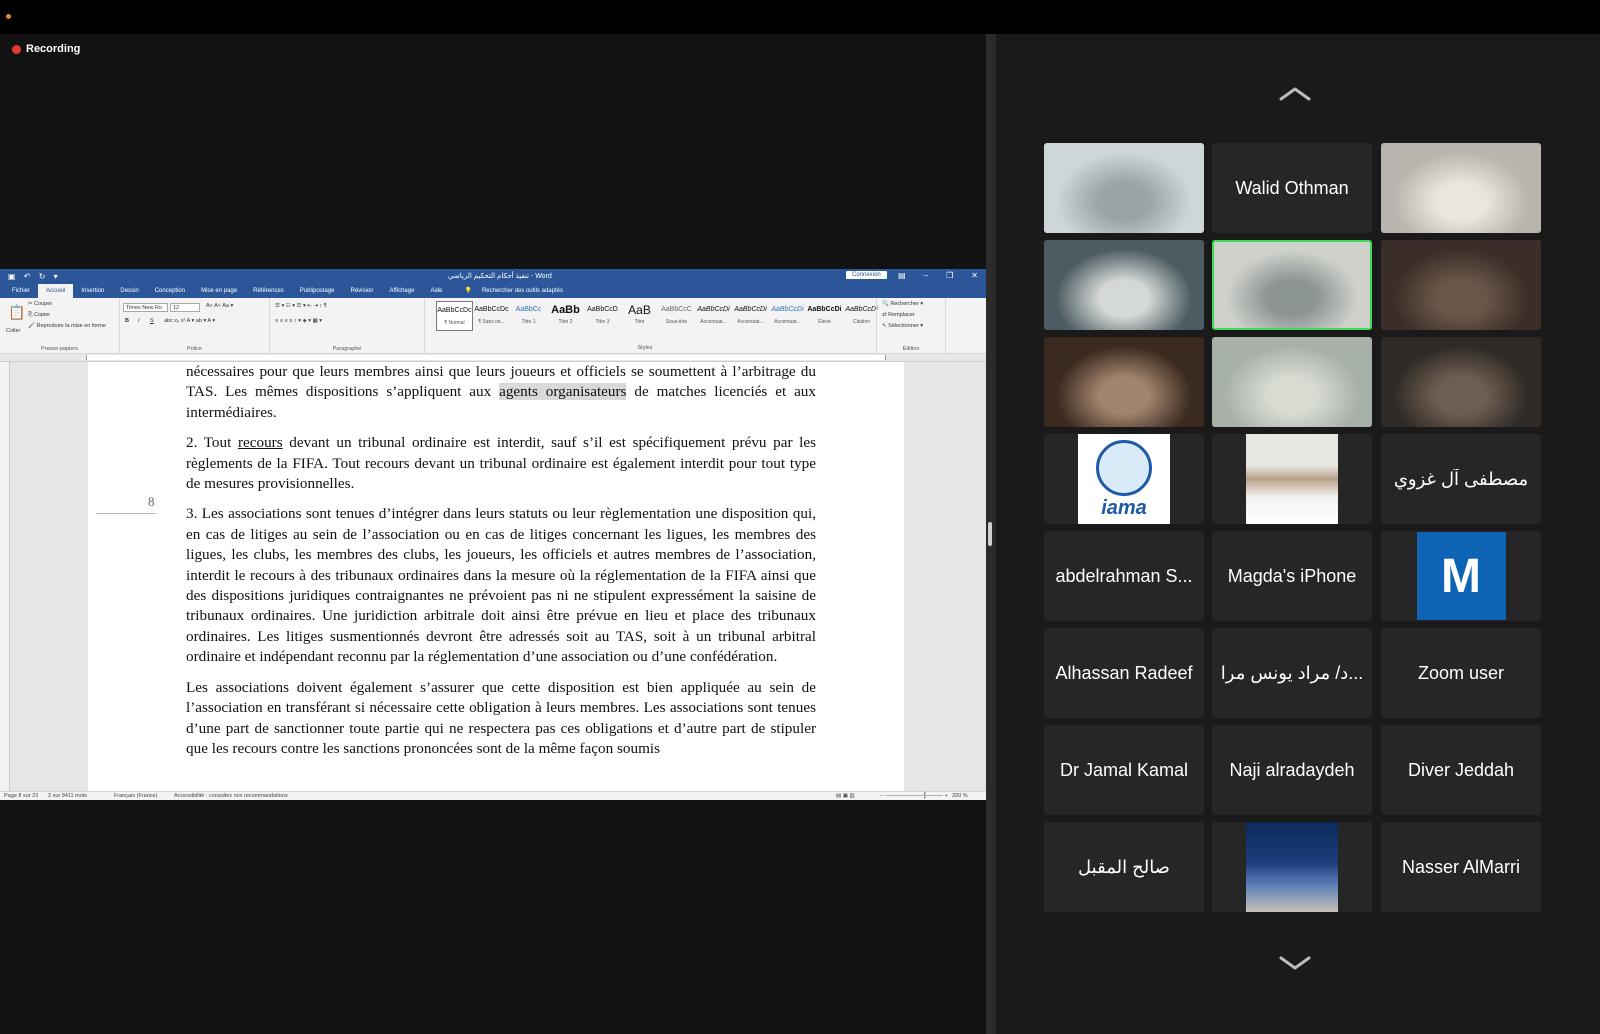  I want to click on divider-handle, so click(990, 534).